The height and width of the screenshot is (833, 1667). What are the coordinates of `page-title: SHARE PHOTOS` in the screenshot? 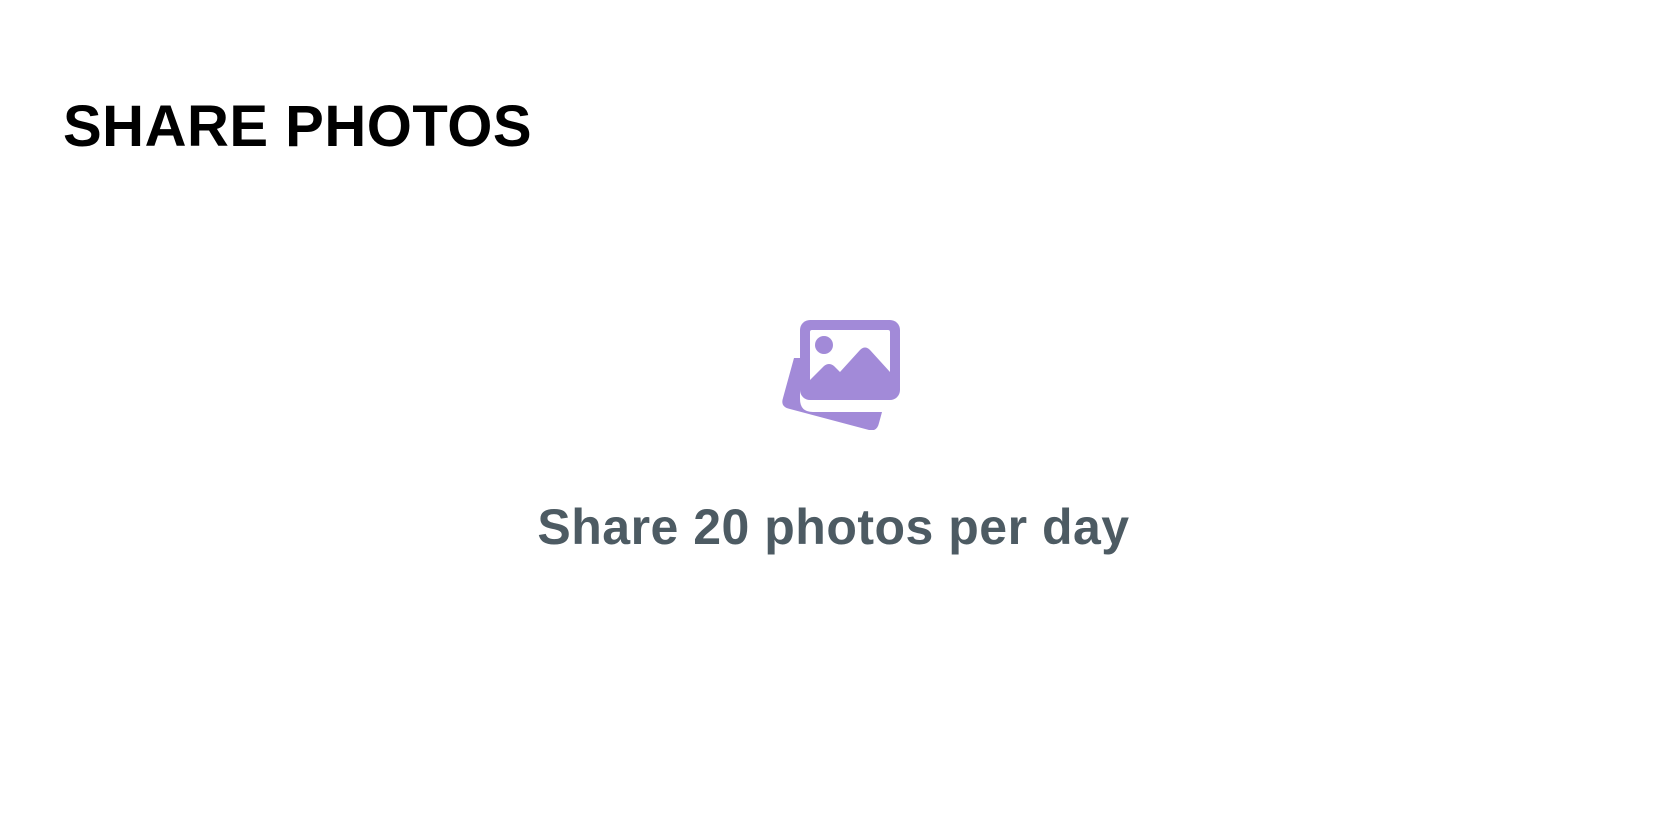 It's located at (298, 126).